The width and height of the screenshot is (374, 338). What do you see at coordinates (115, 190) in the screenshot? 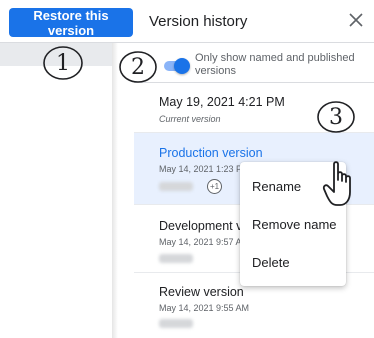
I see `panel-shadow` at bounding box center [115, 190].